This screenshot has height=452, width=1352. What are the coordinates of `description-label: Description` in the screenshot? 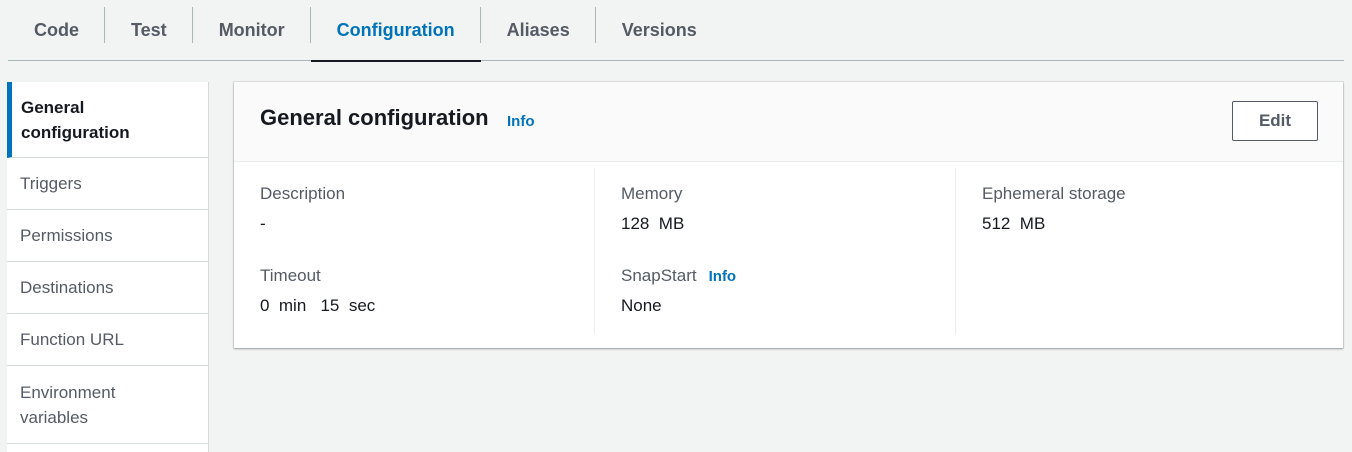 It's located at (303, 193).